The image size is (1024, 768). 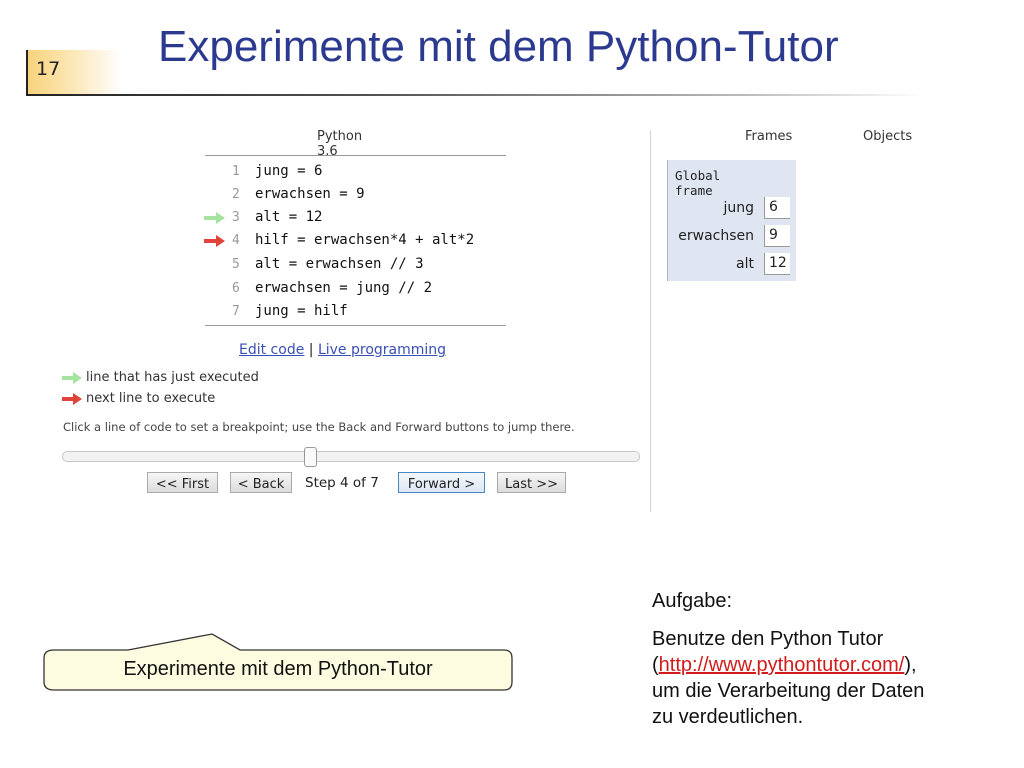 What do you see at coordinates (236, 194) in the screenshot?
I see `line-number: 2` at bounding box center [236, 194].